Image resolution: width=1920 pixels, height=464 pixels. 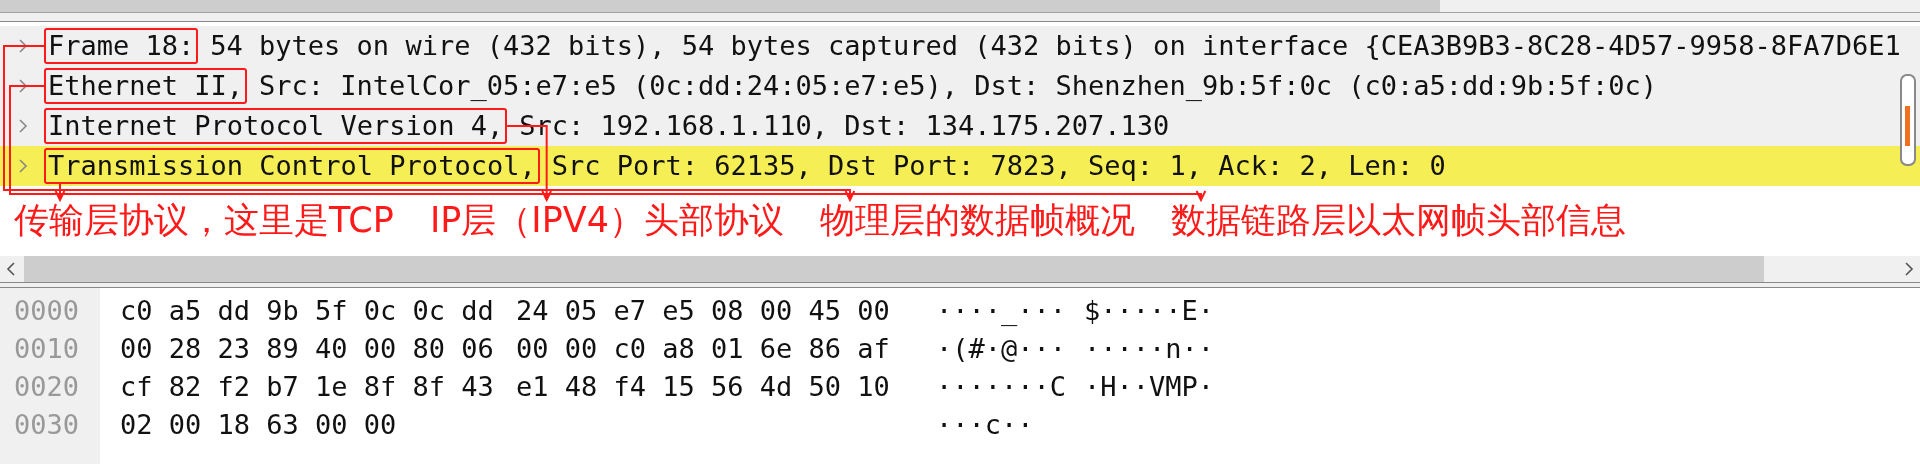 I want to click on byte-offset: 0030, so click(x=47, y=425).